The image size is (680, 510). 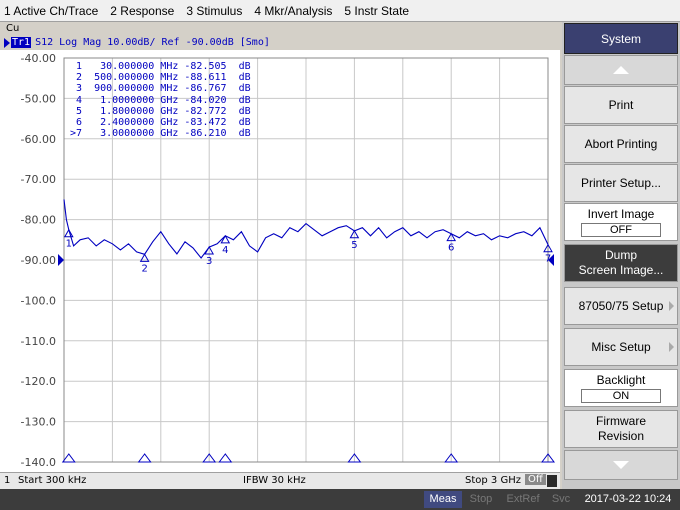 What do you see at coordinates (481, 499) in the screenshot?
I see `stop-indicator: Stop` at bounding box center [481, 499].